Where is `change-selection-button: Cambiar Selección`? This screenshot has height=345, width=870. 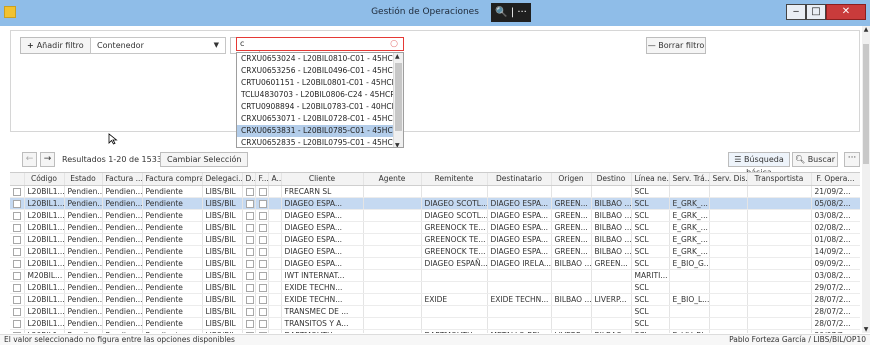
change-selection-button: Cambiar Selección is located at coordinates (204, 159).